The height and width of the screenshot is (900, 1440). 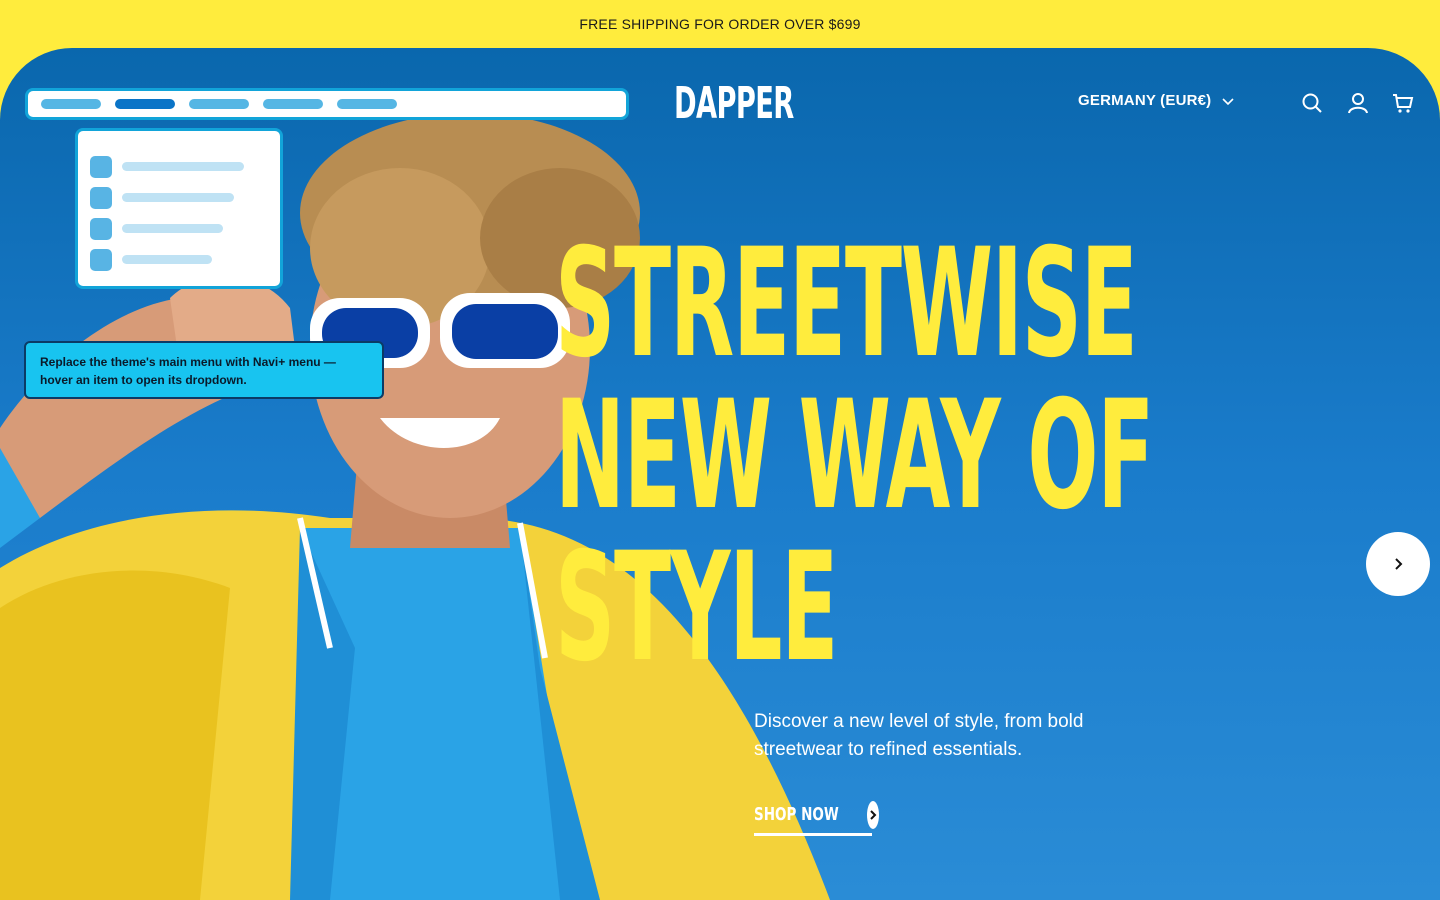 I want to click on slider-next-button, so click(x=1398, y=564).